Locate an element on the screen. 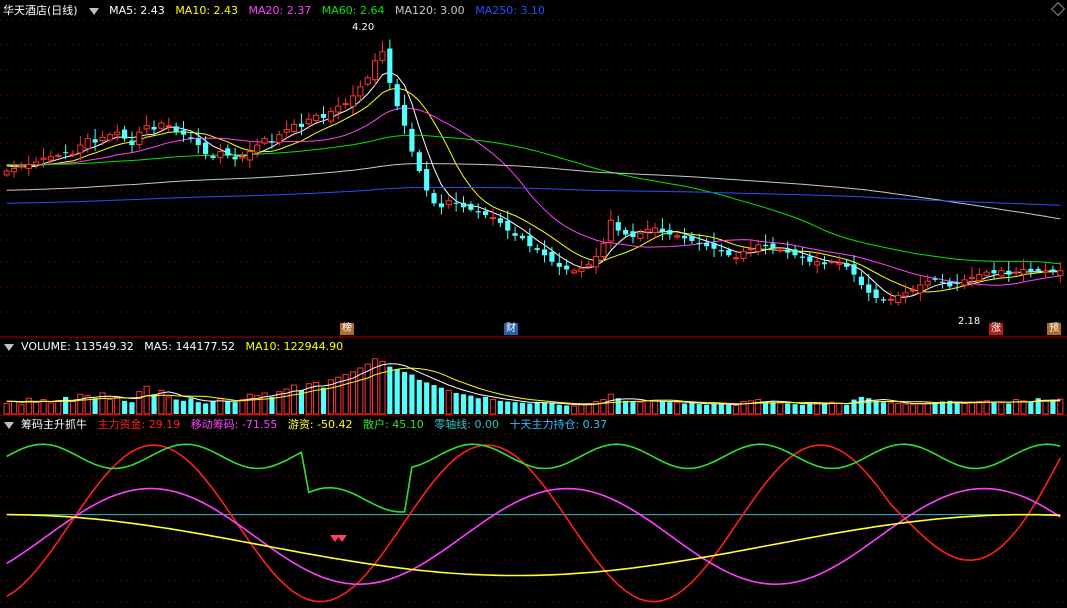 The width and height of the screenshot is (1067, 608). marker-yu: 预 is located at coordinates (1054, 329).